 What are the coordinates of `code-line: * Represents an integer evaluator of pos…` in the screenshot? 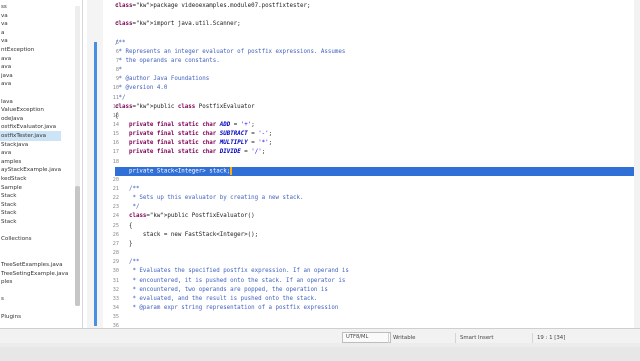 It's located at (375, 52).